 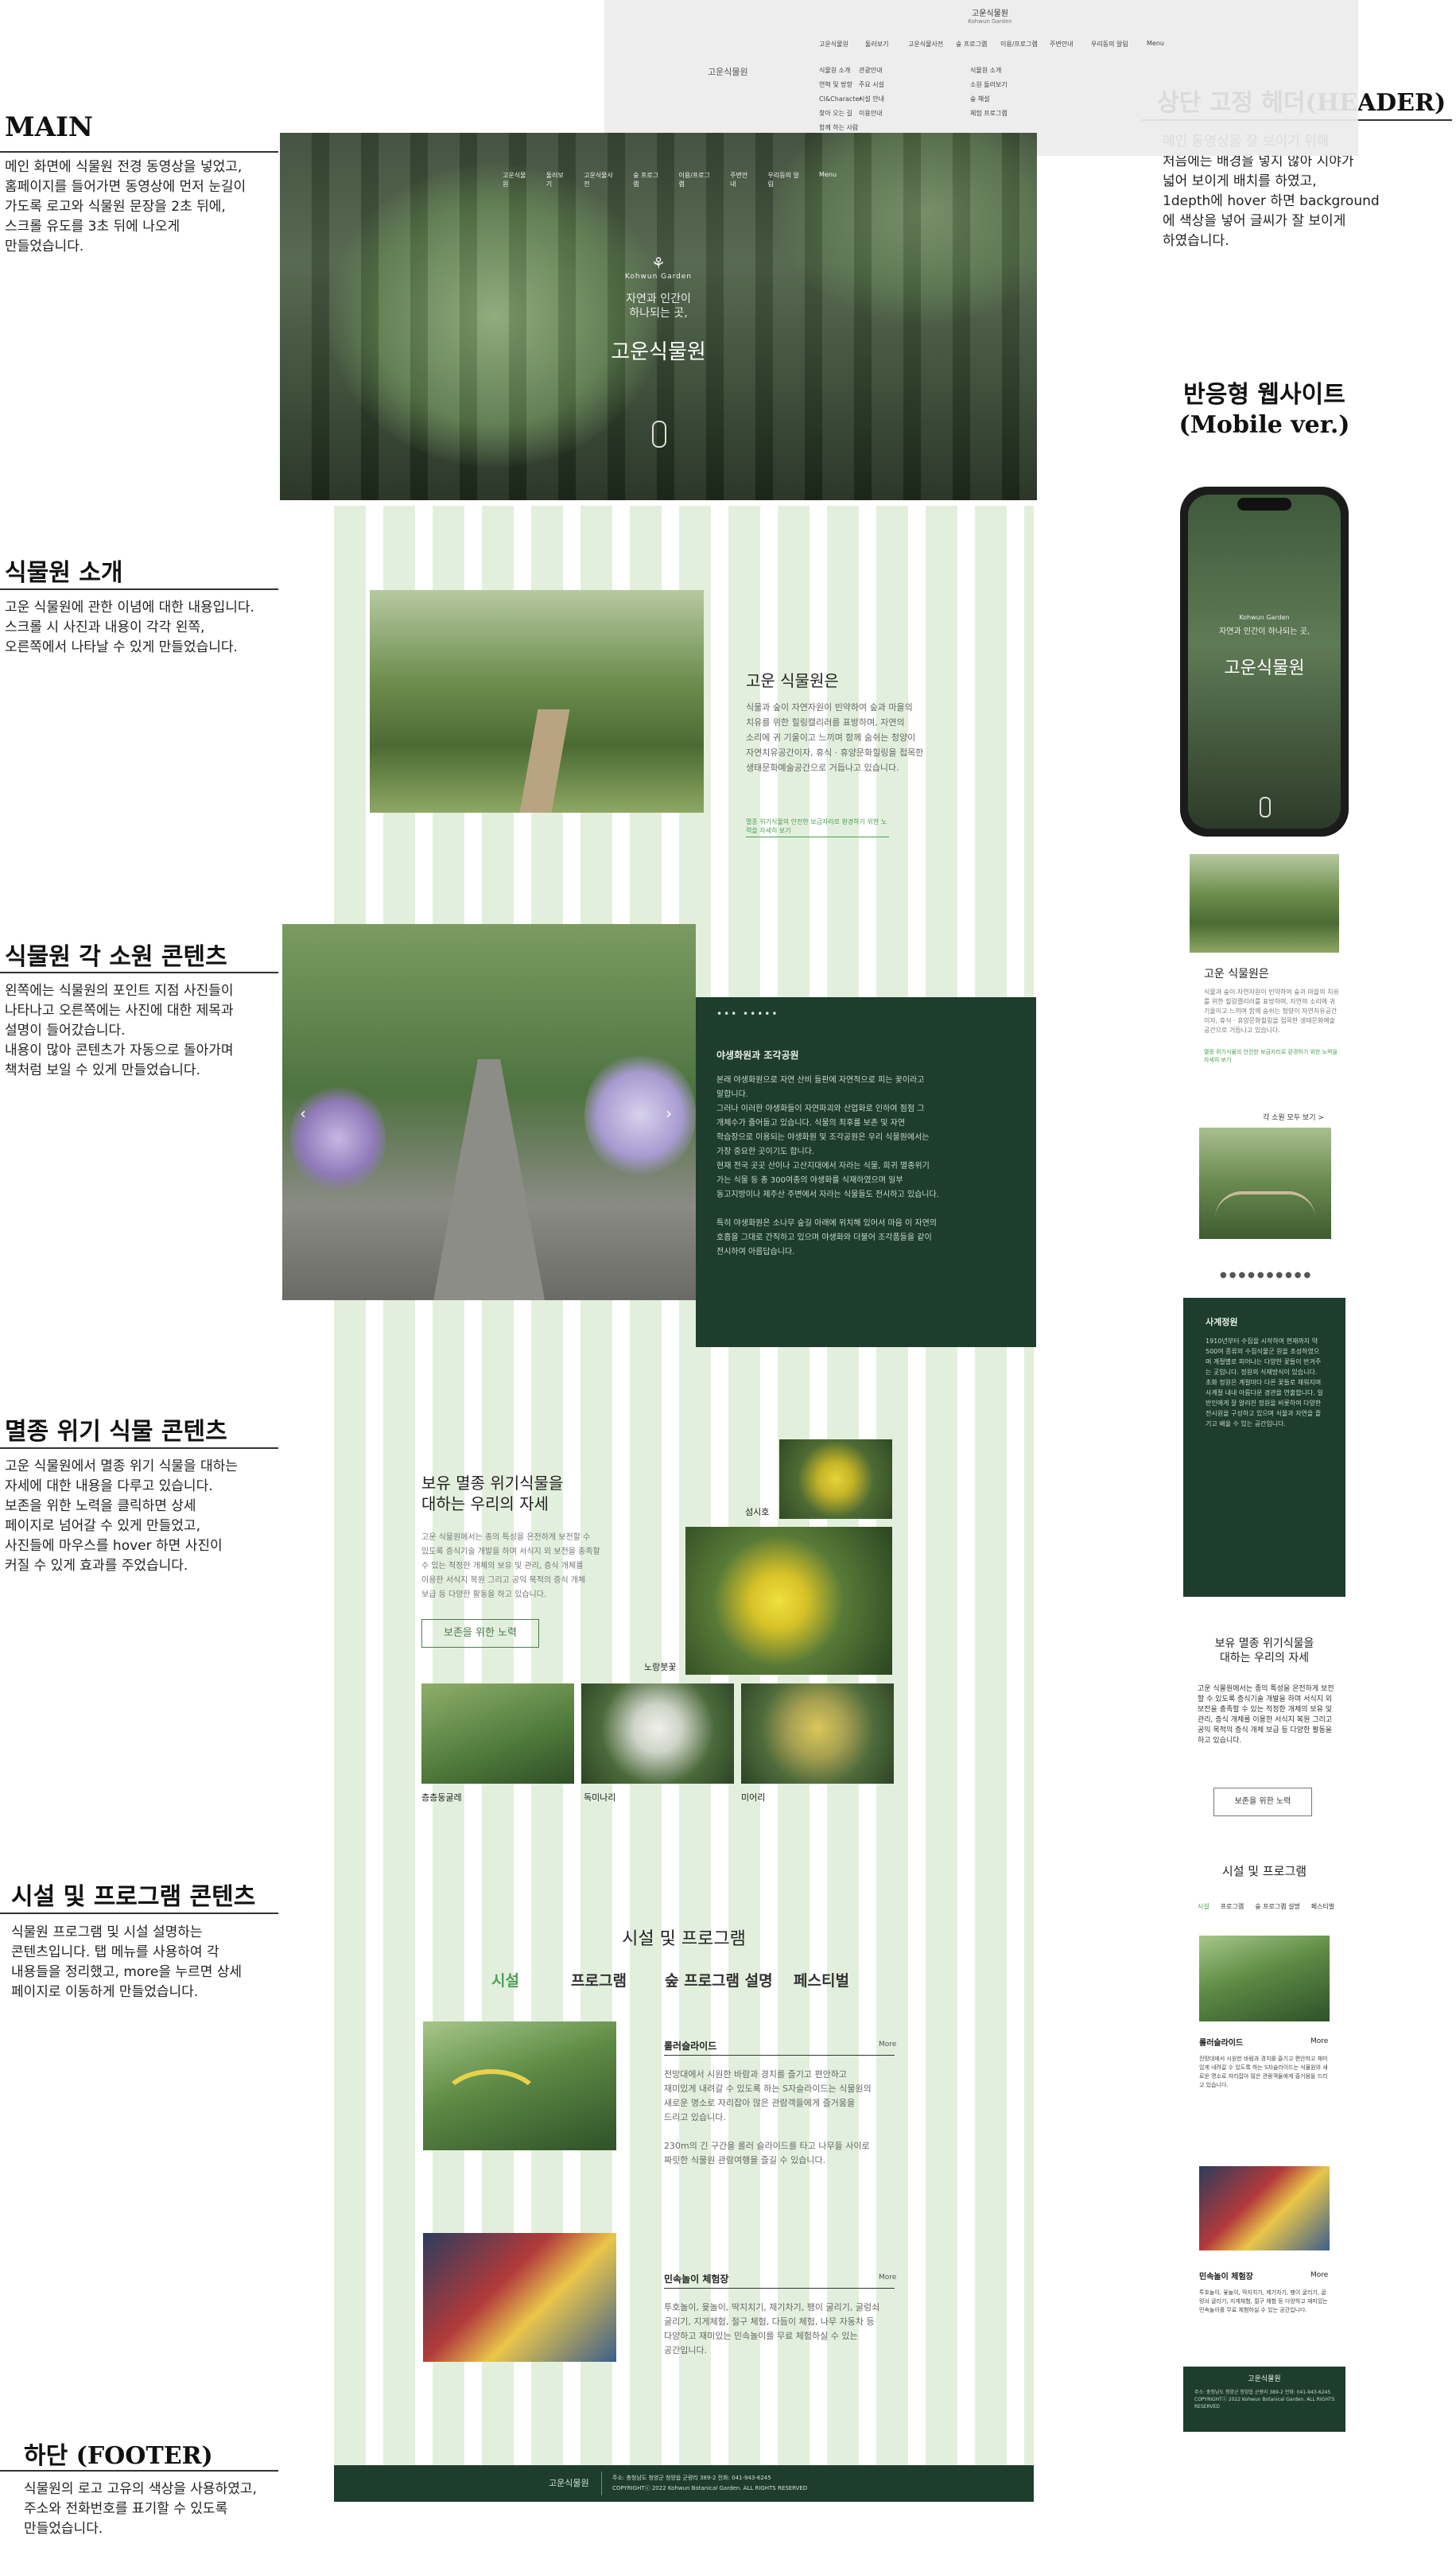 What do you see at coordinates (1264, 631) in the screenshot?
I see `mobile-hero-slogan: 자연과 인간이 하나되는 곳,` at bounding box center [1264, 631].